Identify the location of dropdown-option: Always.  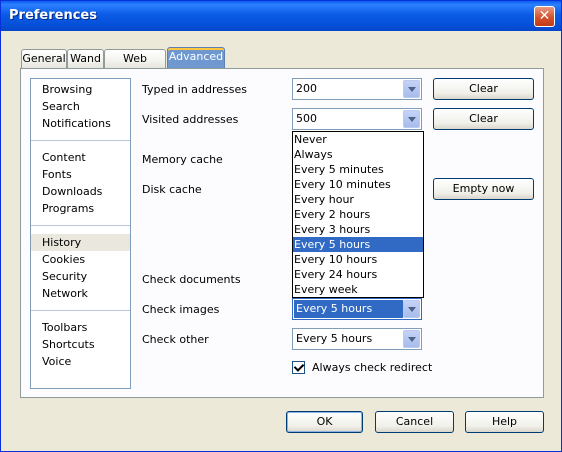
(358, 154).